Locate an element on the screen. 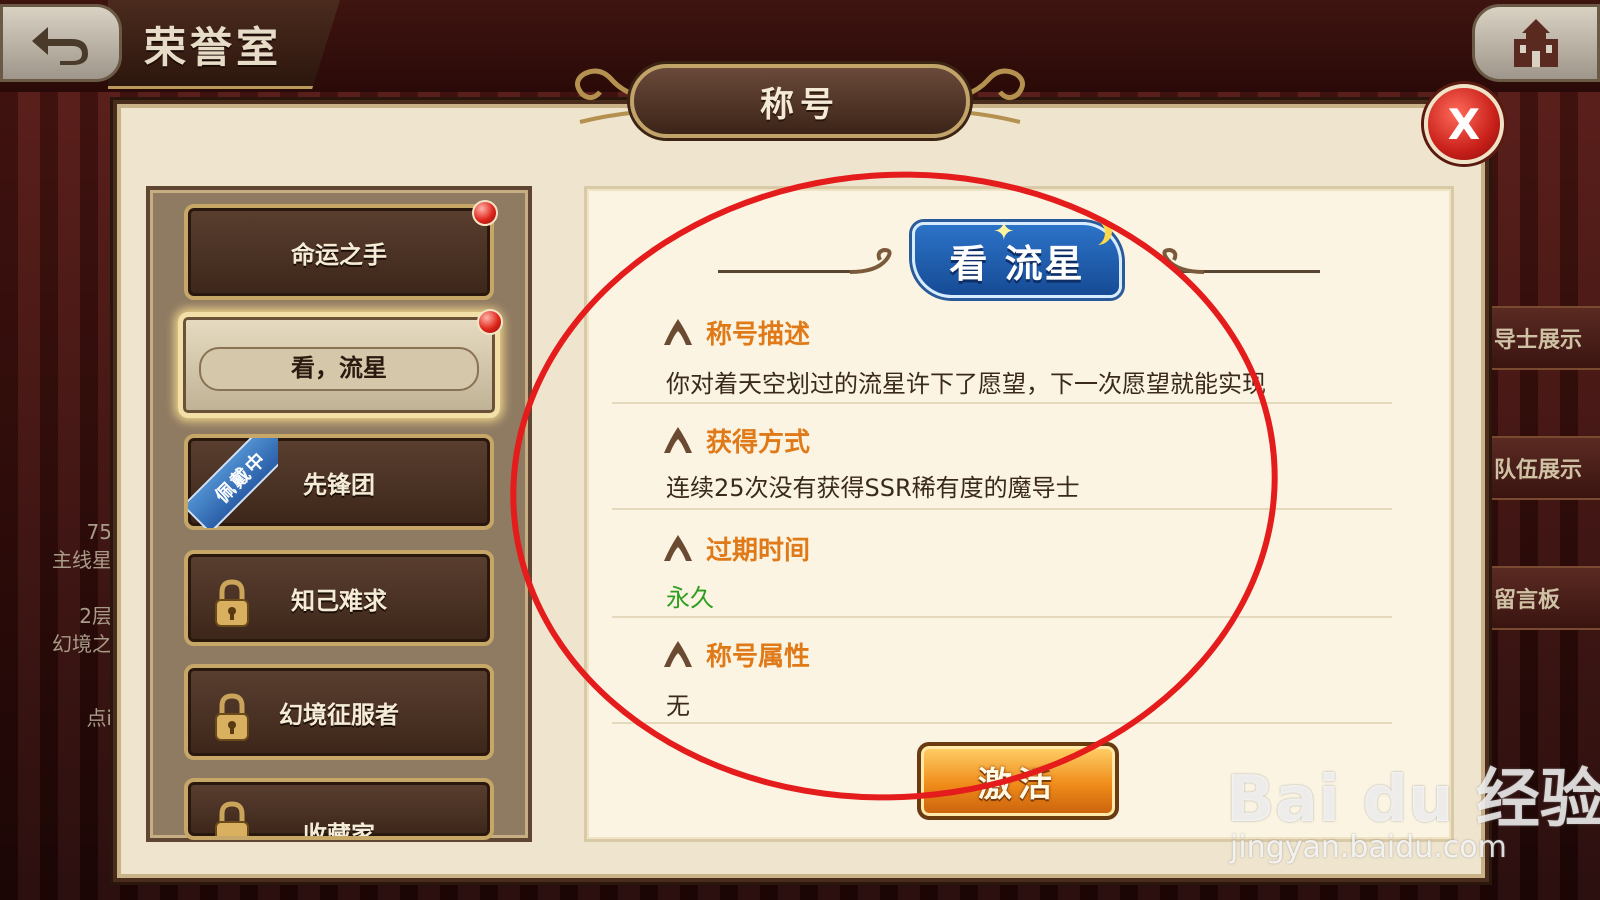 The image size is (1600, 900). title-badge: ✦ 看 流星 is located at coordinates (1017, 257).